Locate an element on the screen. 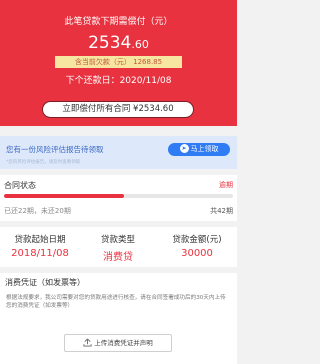  claim-now-button: ➤ 马上领取 is located at coordinates (199, 149).